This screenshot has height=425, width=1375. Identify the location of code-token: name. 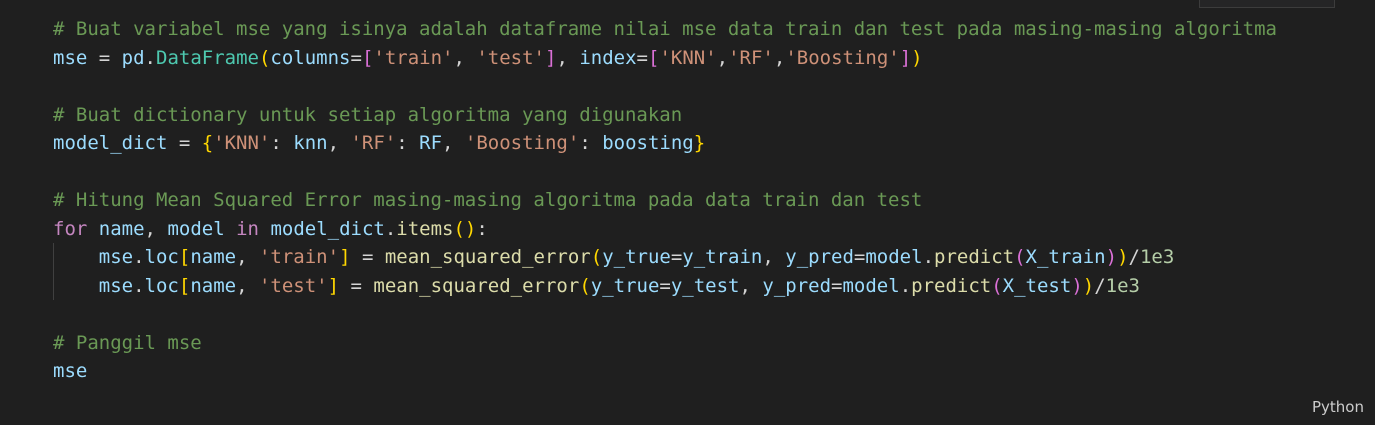
(213, 285).